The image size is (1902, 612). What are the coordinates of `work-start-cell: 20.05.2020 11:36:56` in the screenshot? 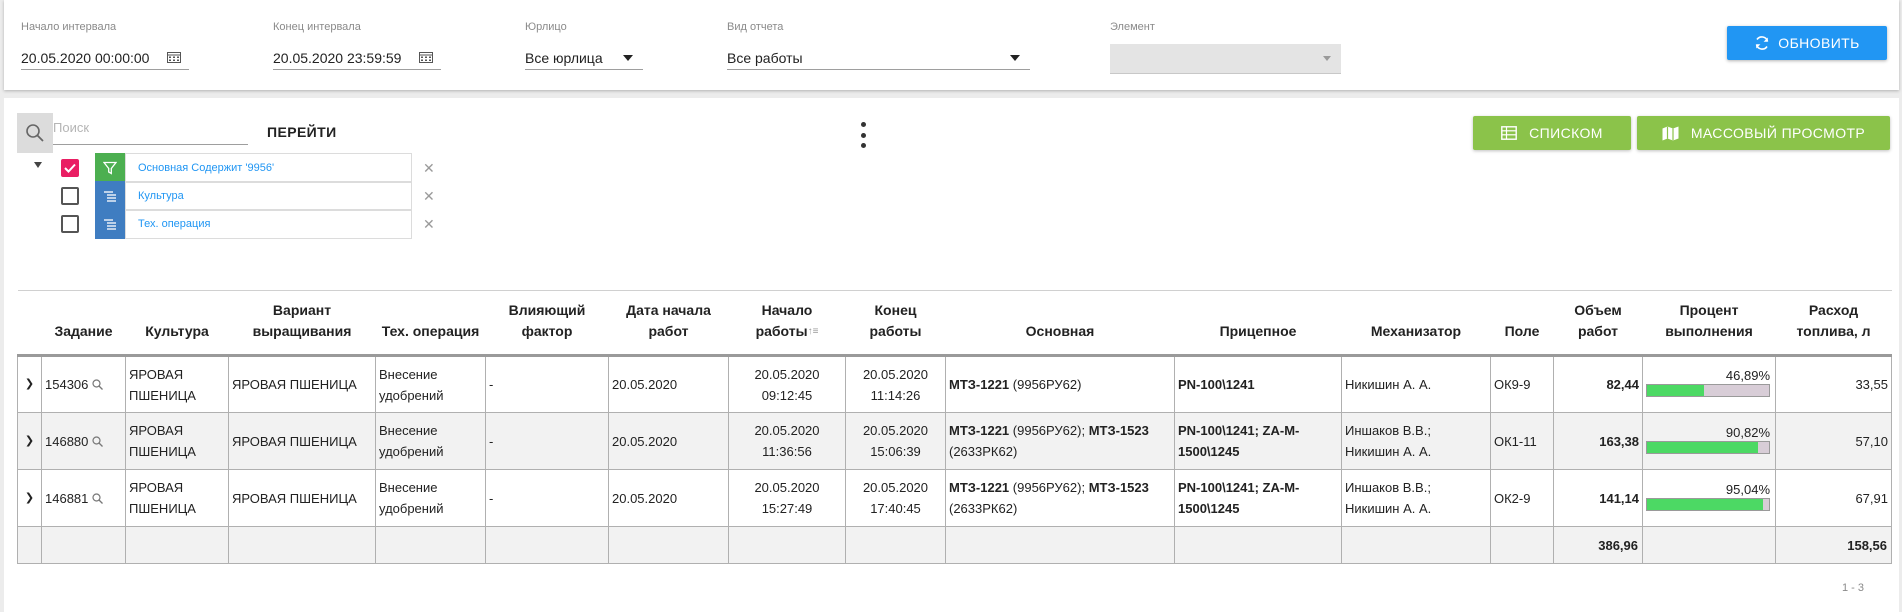 It's located at (787, 441).